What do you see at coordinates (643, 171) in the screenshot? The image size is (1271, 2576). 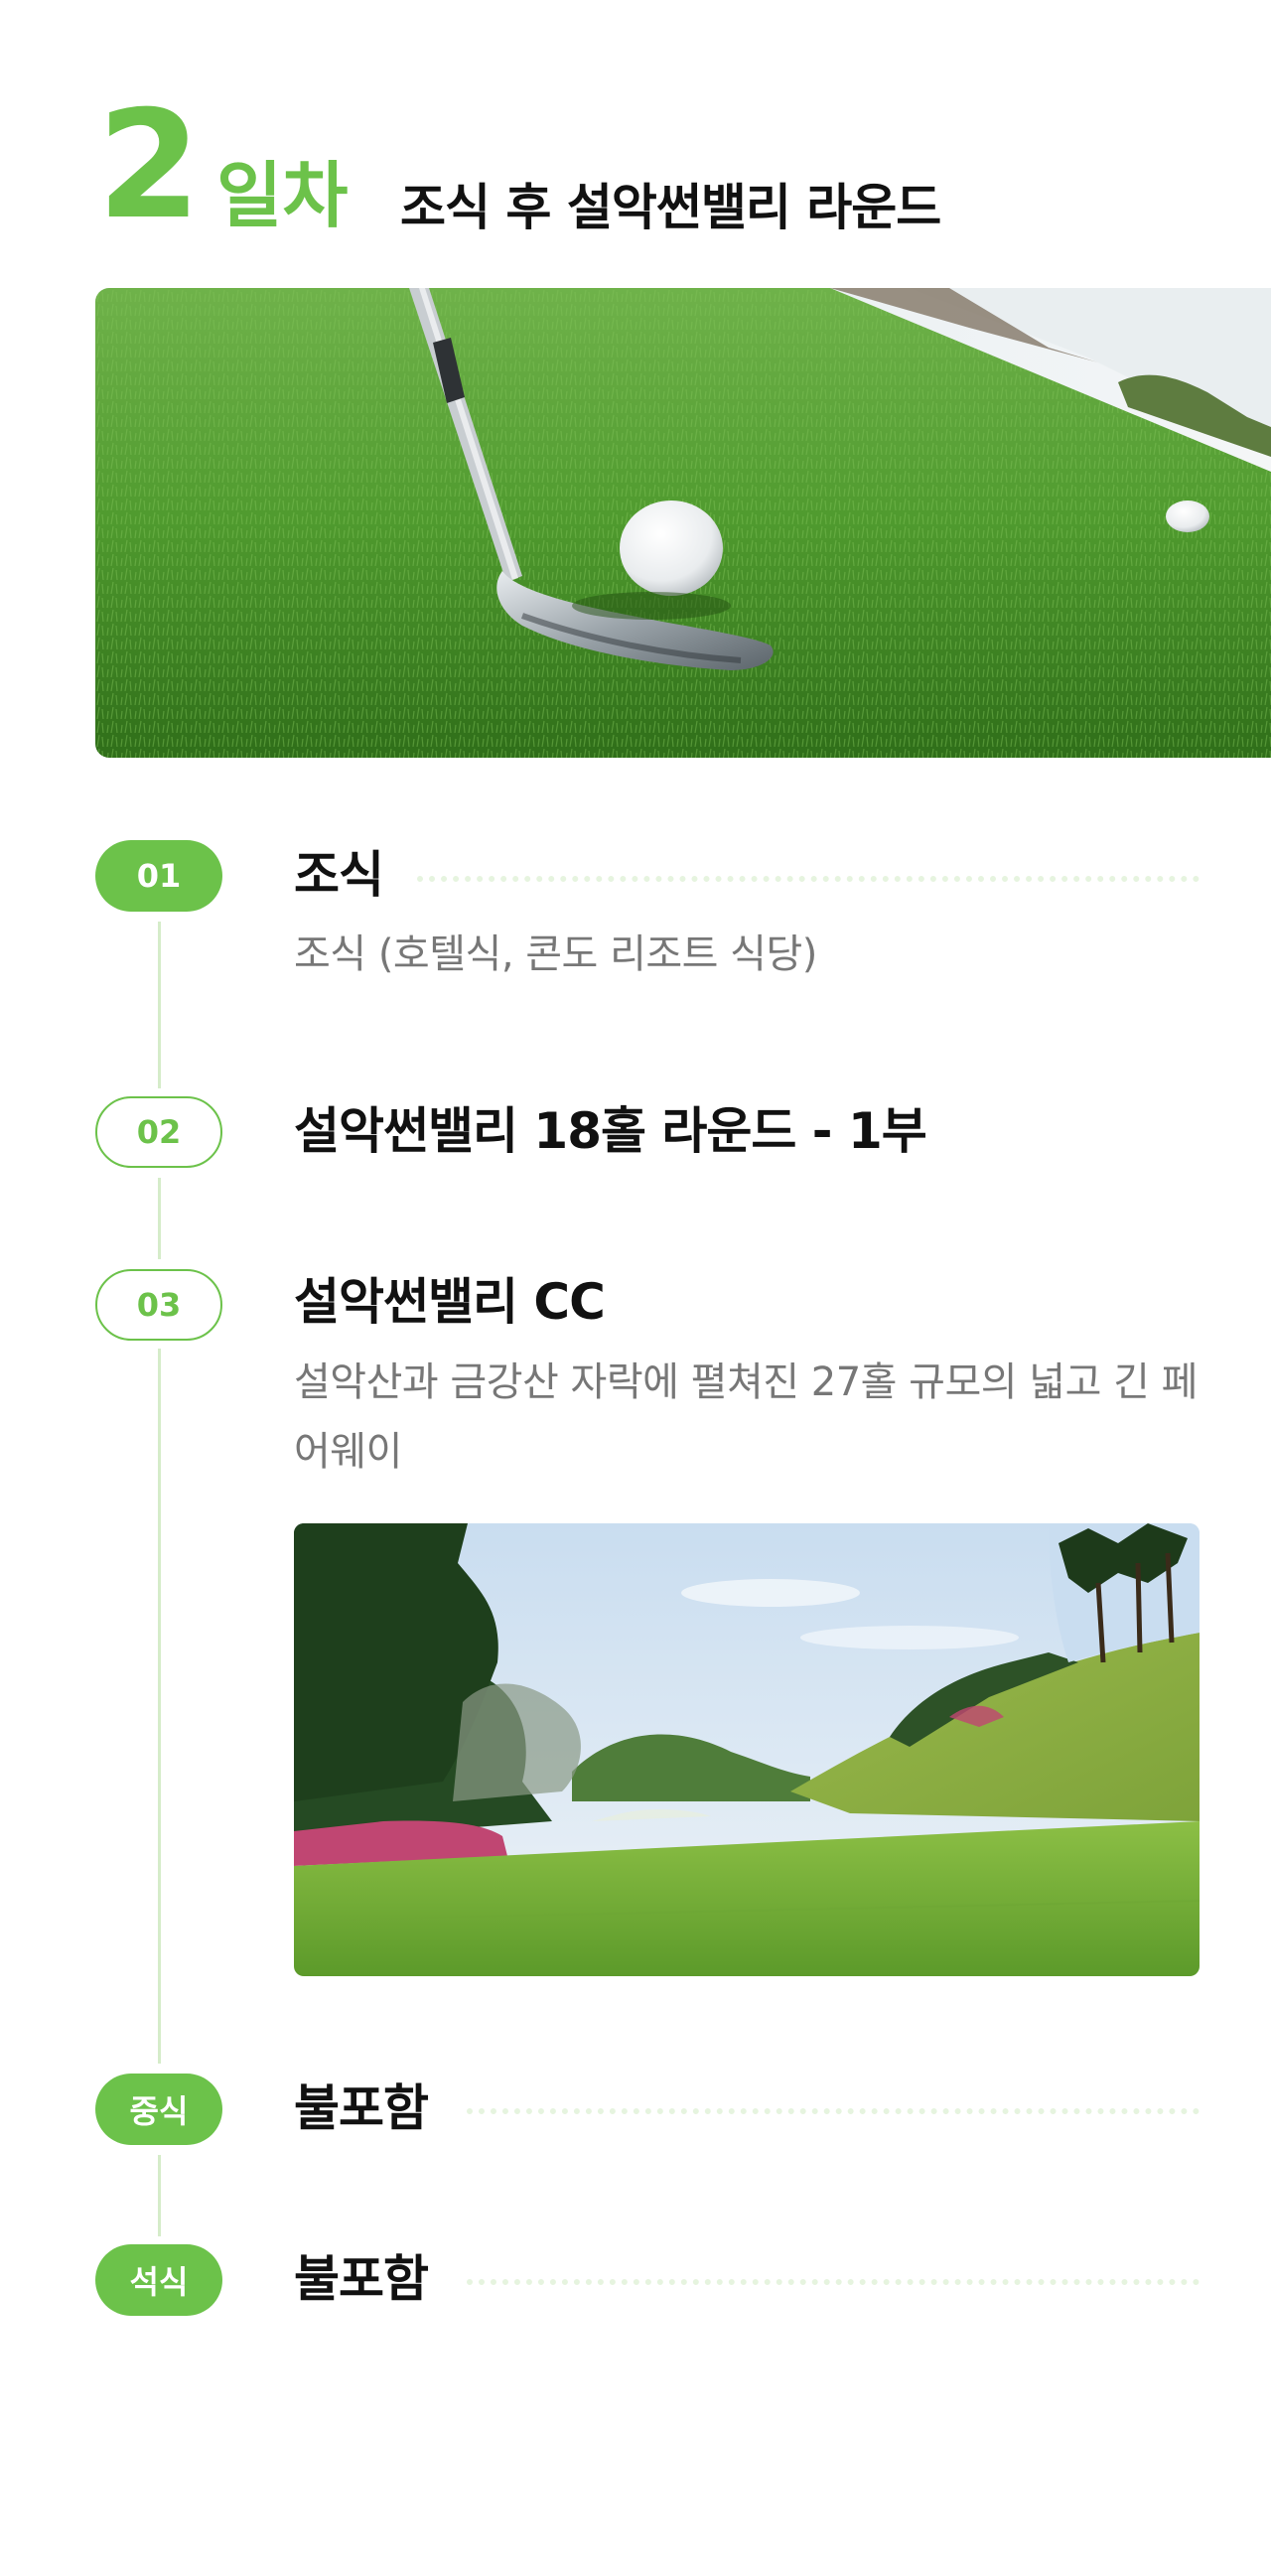 I see `day-header: 2 일차 조식 후 설악썬밸리 라운드` at bounding box center [643, 171].